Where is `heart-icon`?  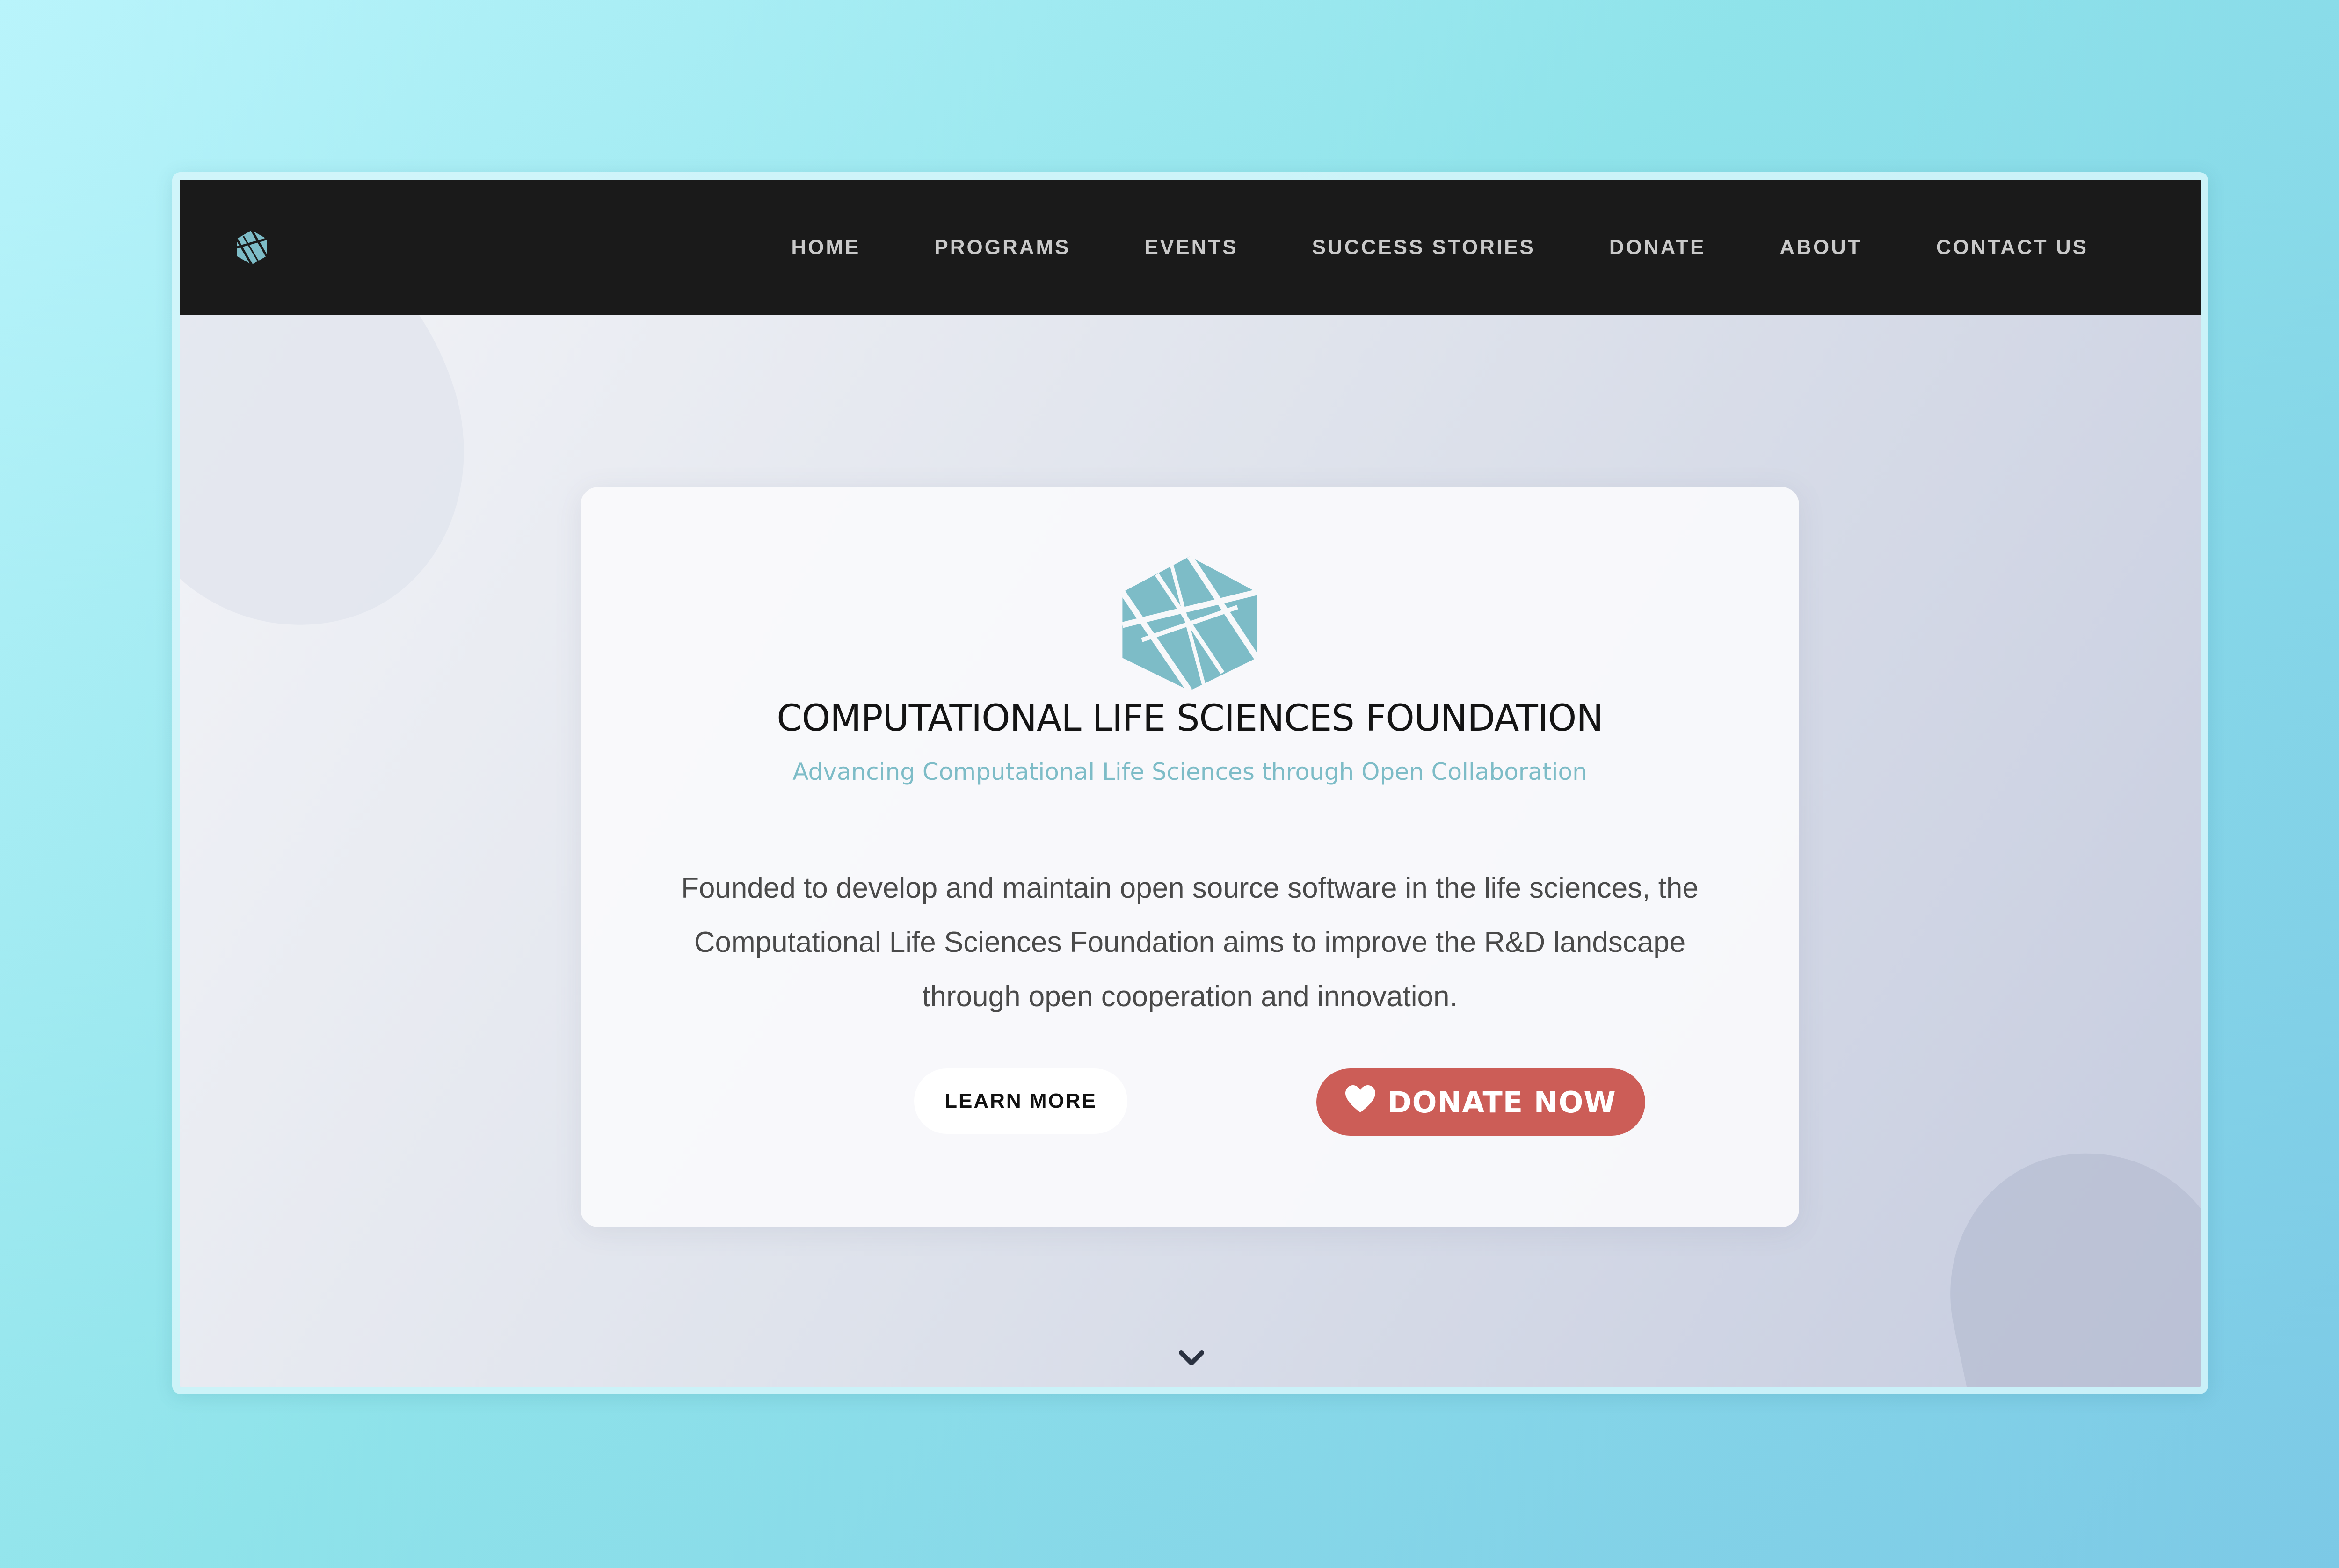 heart-icon is located at coordinates (1360, 1099).